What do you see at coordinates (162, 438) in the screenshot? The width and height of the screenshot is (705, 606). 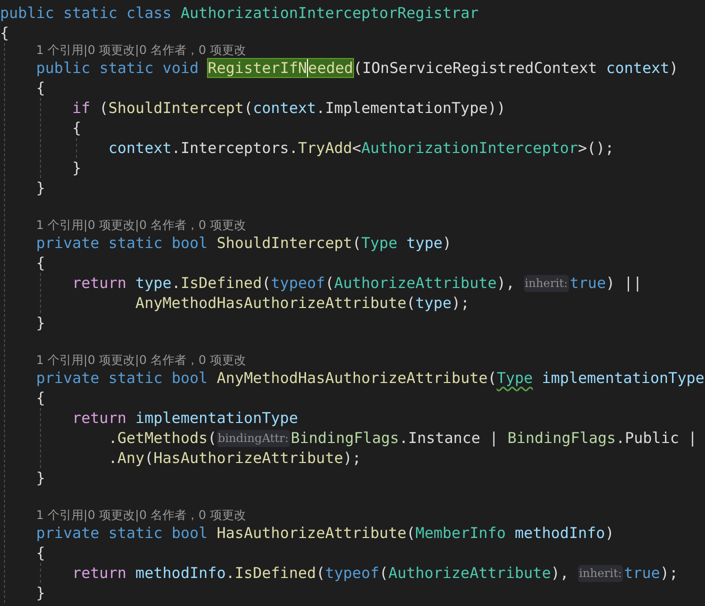 I see `code-text: .GetMethods(` at bounding box center [162, 438].